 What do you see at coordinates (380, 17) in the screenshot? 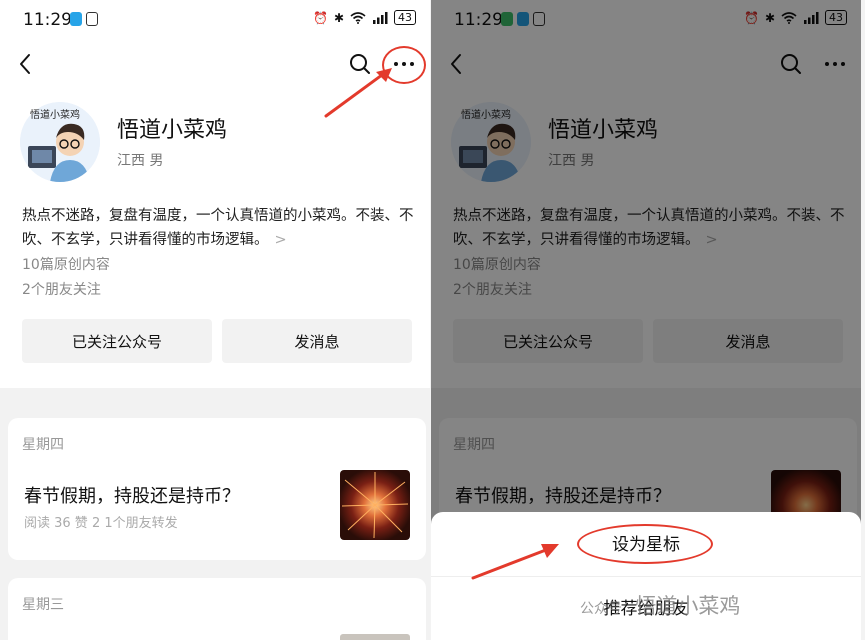
I see `signal-icon` at bounding box center [380, 17].